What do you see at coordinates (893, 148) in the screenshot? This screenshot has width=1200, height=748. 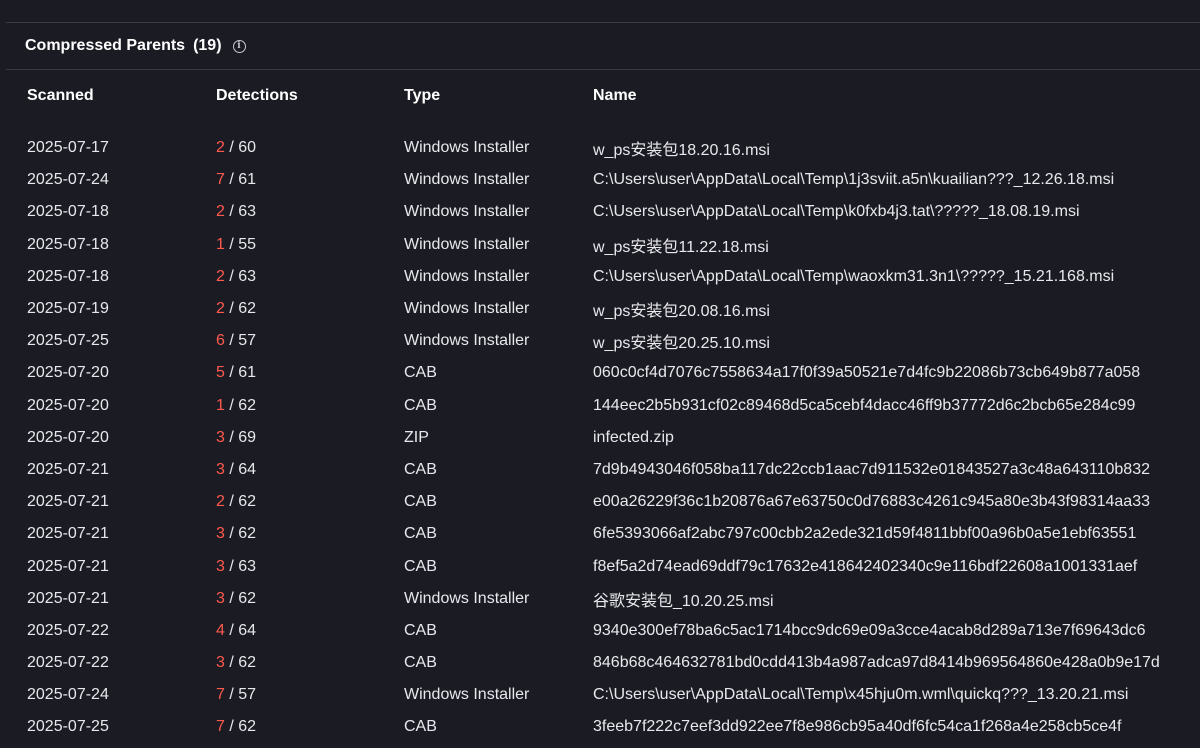 I see `file-name-link: w_ps安装包18.20.16.msi` at bounding box center [893, 148].